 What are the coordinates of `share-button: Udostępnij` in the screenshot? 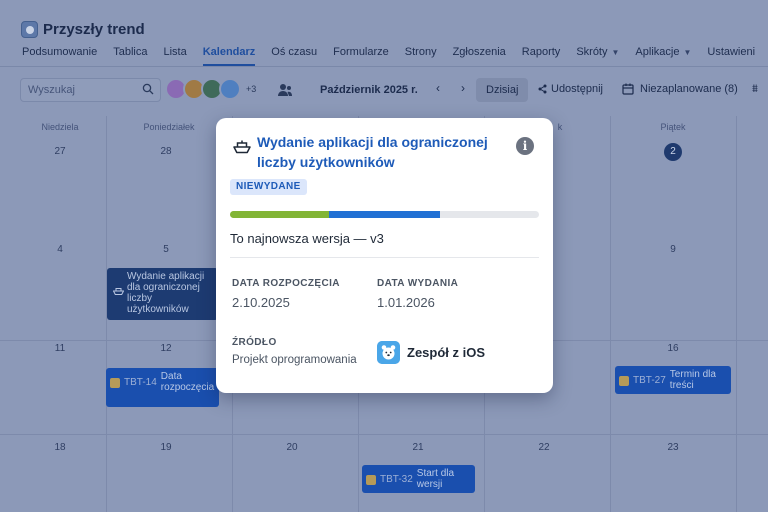 It's located at (570, 89).